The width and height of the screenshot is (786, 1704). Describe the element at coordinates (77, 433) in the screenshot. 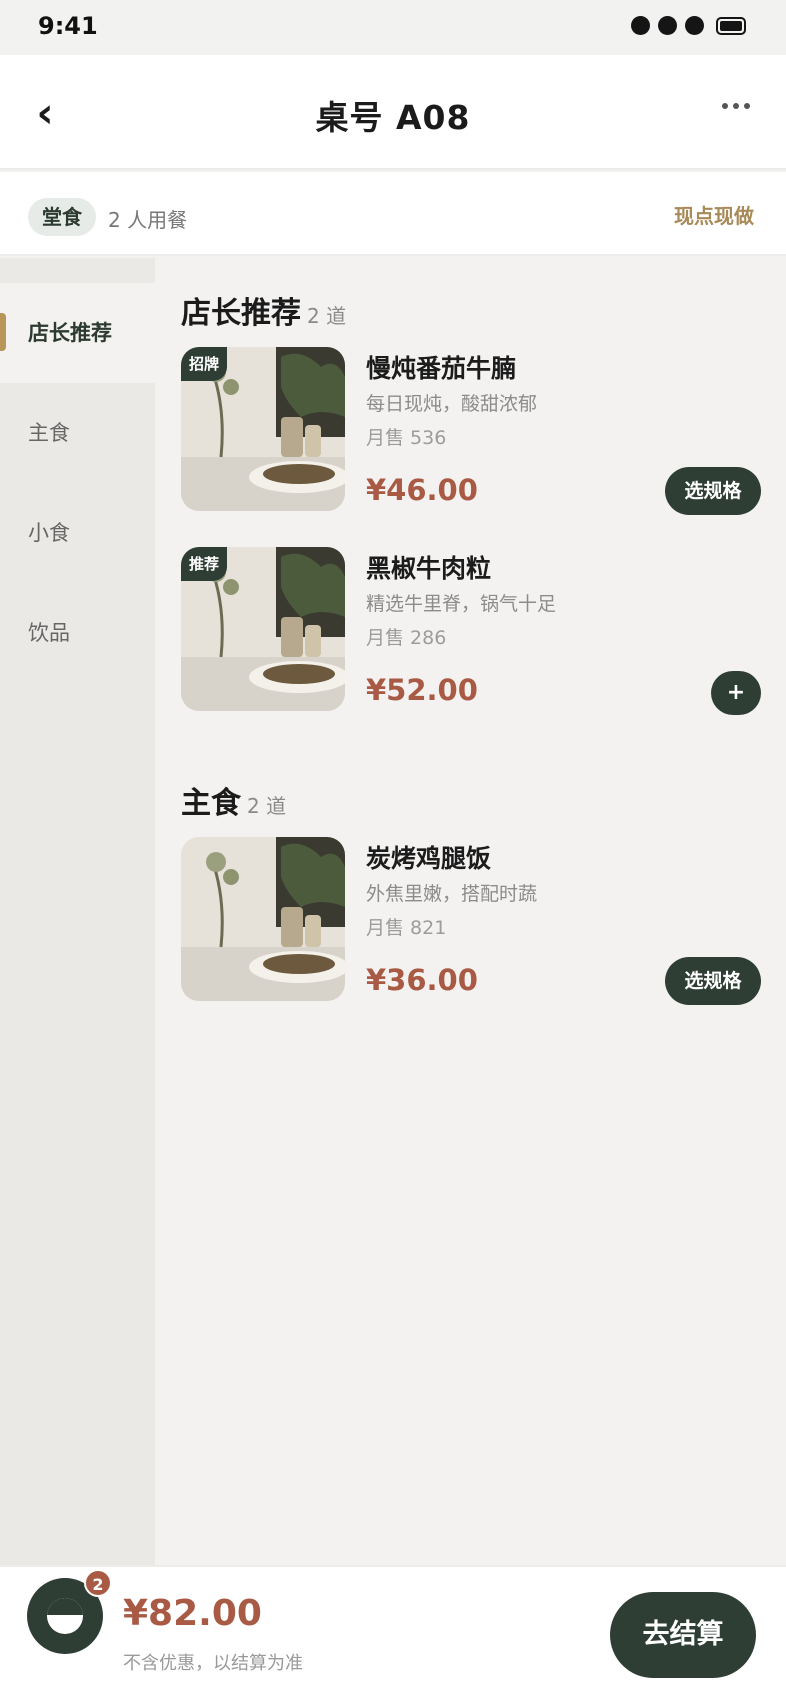

I see `sidebar-item-staple: 主食` at that location.